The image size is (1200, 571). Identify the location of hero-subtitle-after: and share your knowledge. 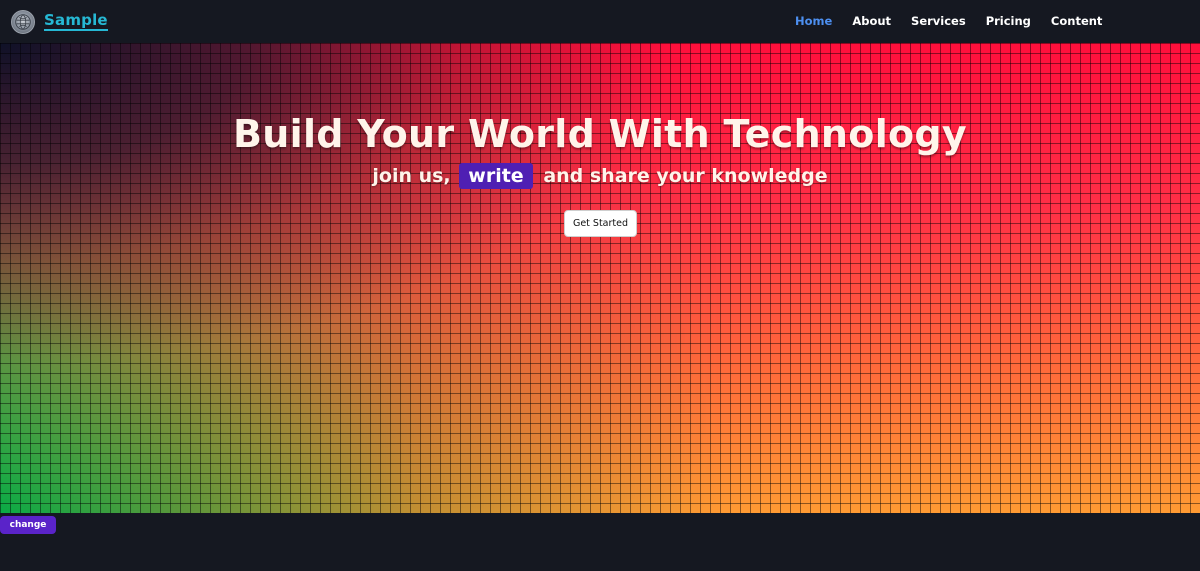
(685, 176).